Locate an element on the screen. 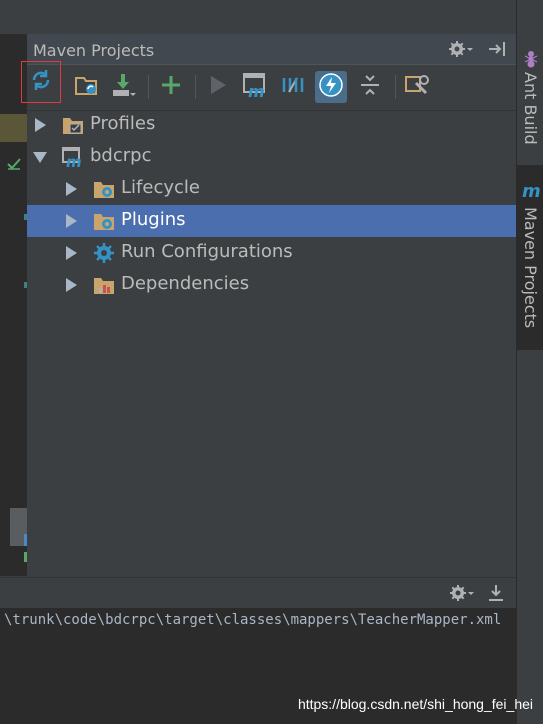 The height and width of the screenshot is (724, 543). tree-item-label: Run Configurations is located at coordinates (207, 251).